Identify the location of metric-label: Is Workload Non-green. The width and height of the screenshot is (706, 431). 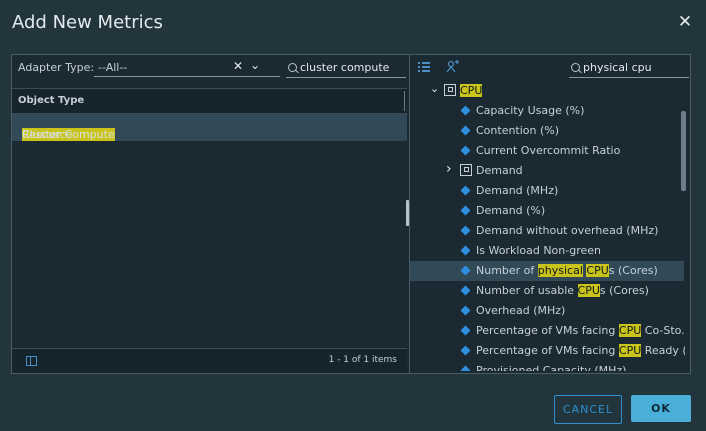
(538, 250).